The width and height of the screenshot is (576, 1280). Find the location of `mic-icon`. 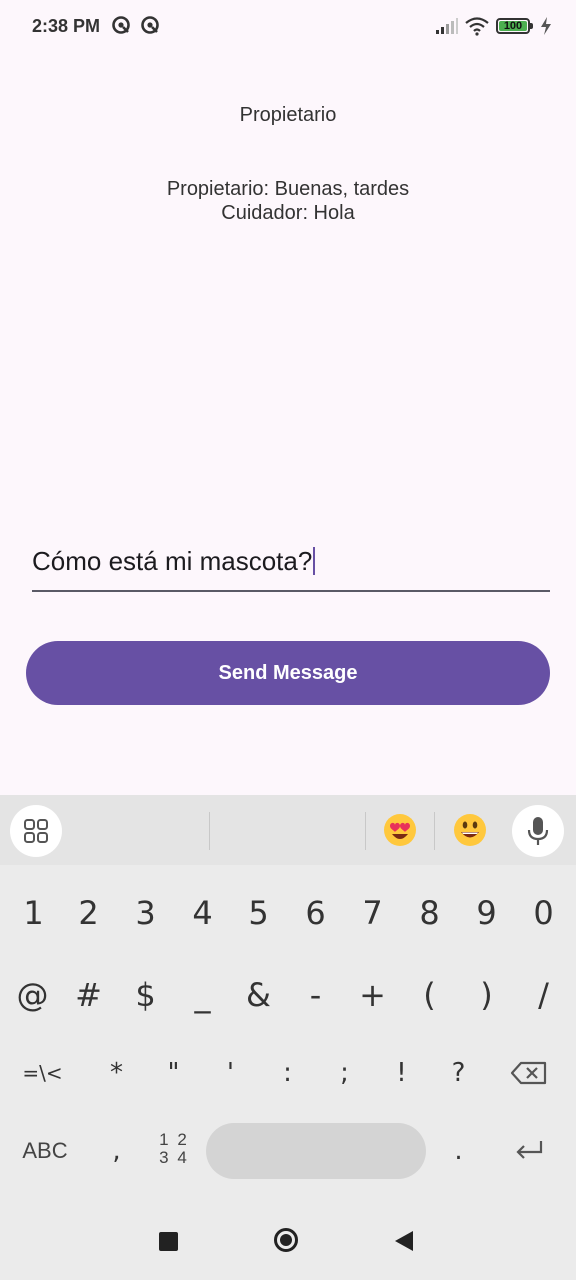

mic-icon is located at coordinates (538, 831).